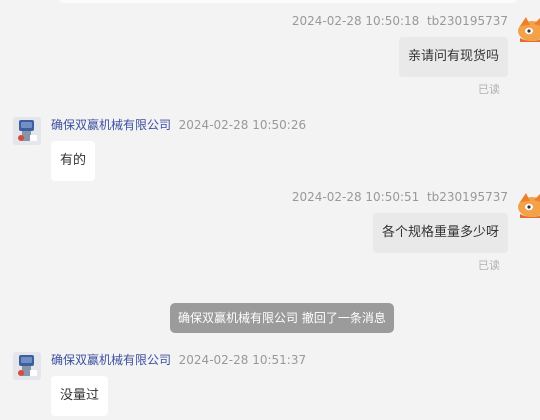 This screenshot has height=420, width=540. Describe the element at coordinates (440, 233) in the screenshot. I see `message-bubble: 各个规格重量多少呀` at that location.